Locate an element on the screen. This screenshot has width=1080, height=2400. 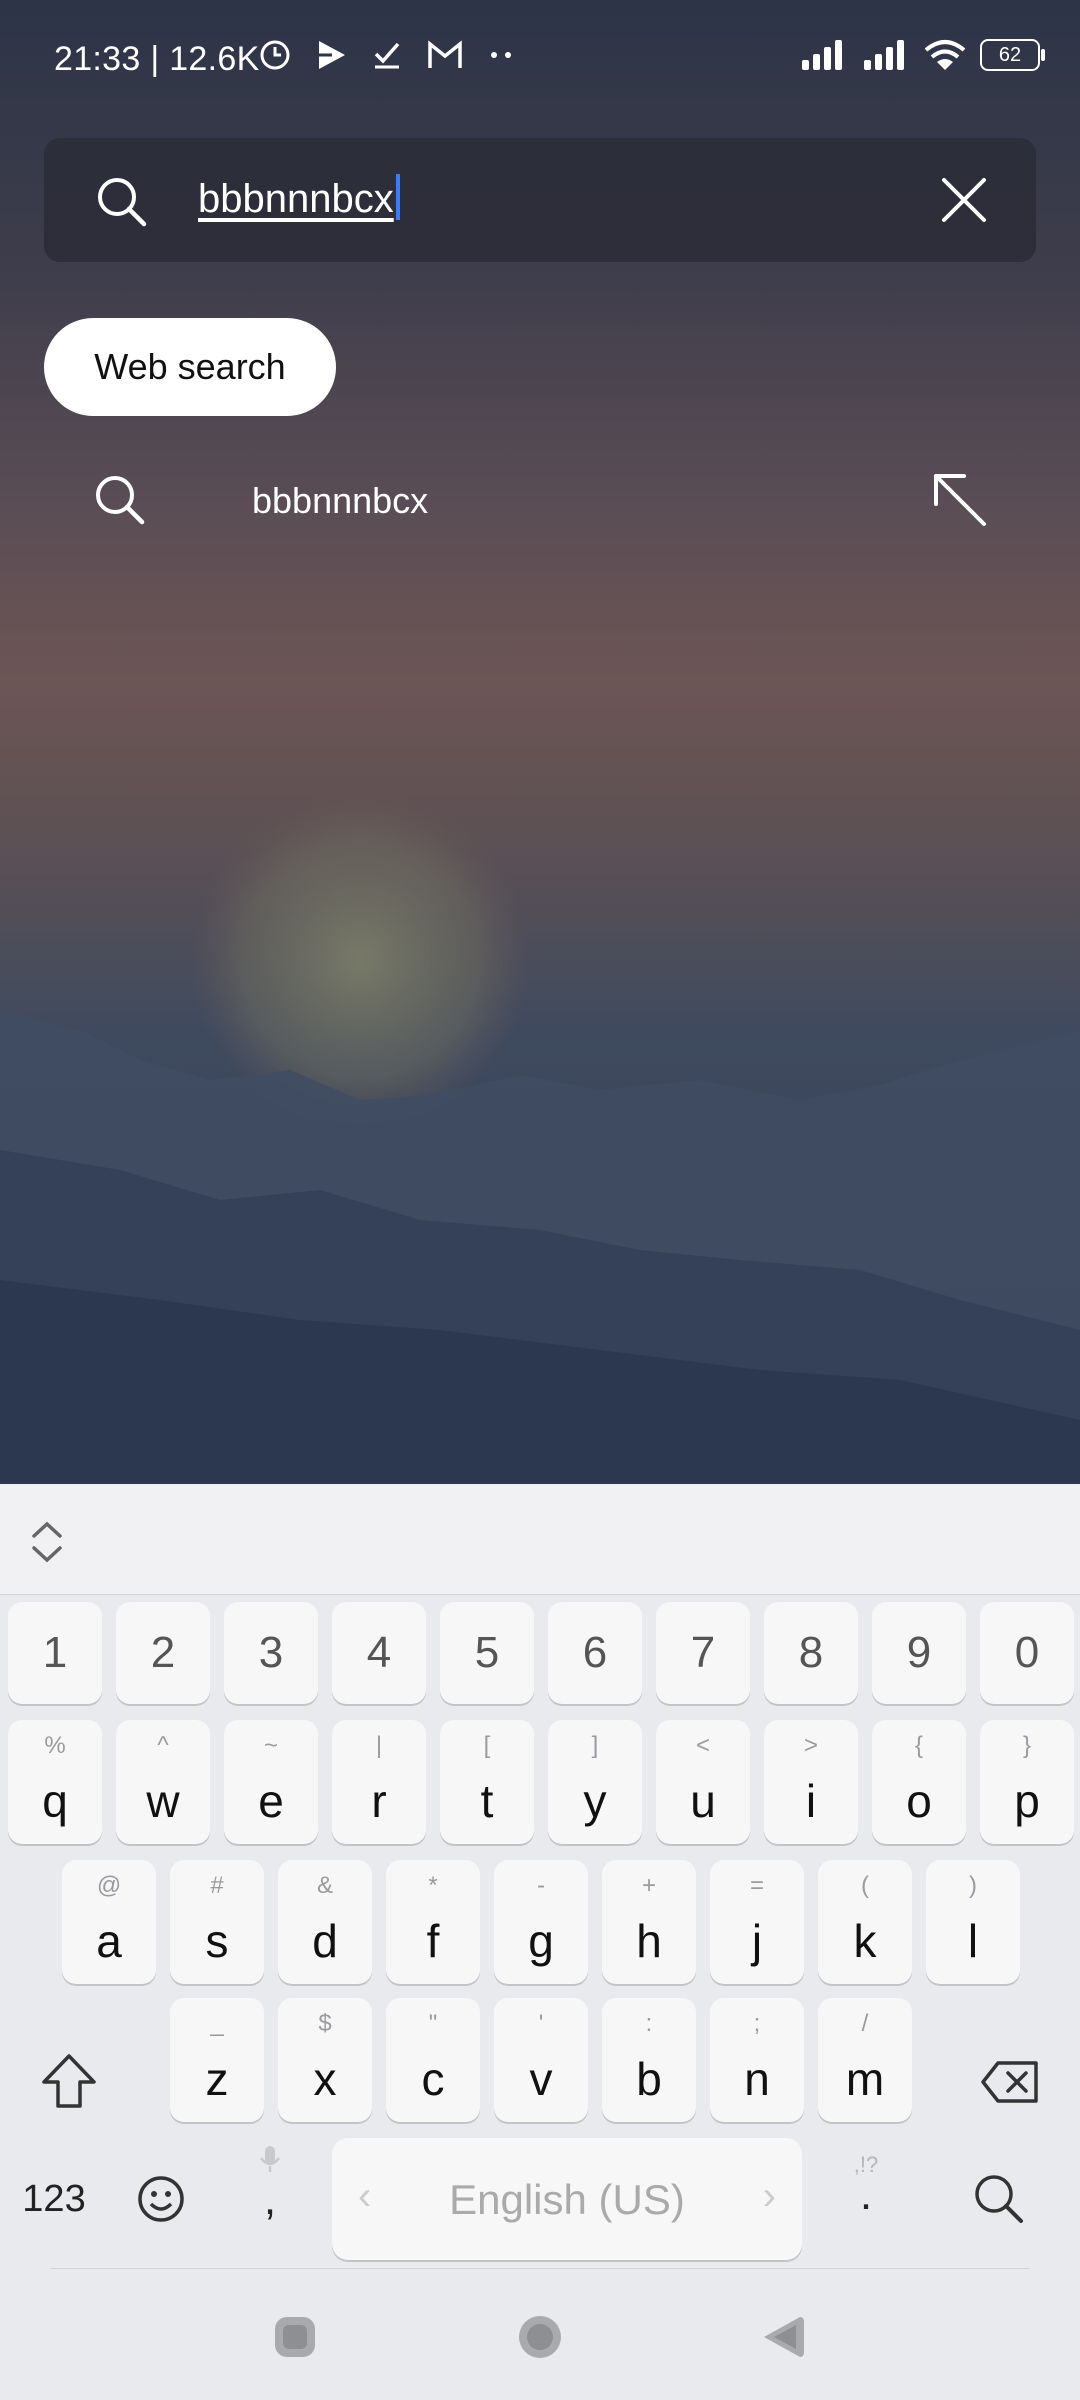
key-secondary-label: ] is located at coordinates (595, 1745).